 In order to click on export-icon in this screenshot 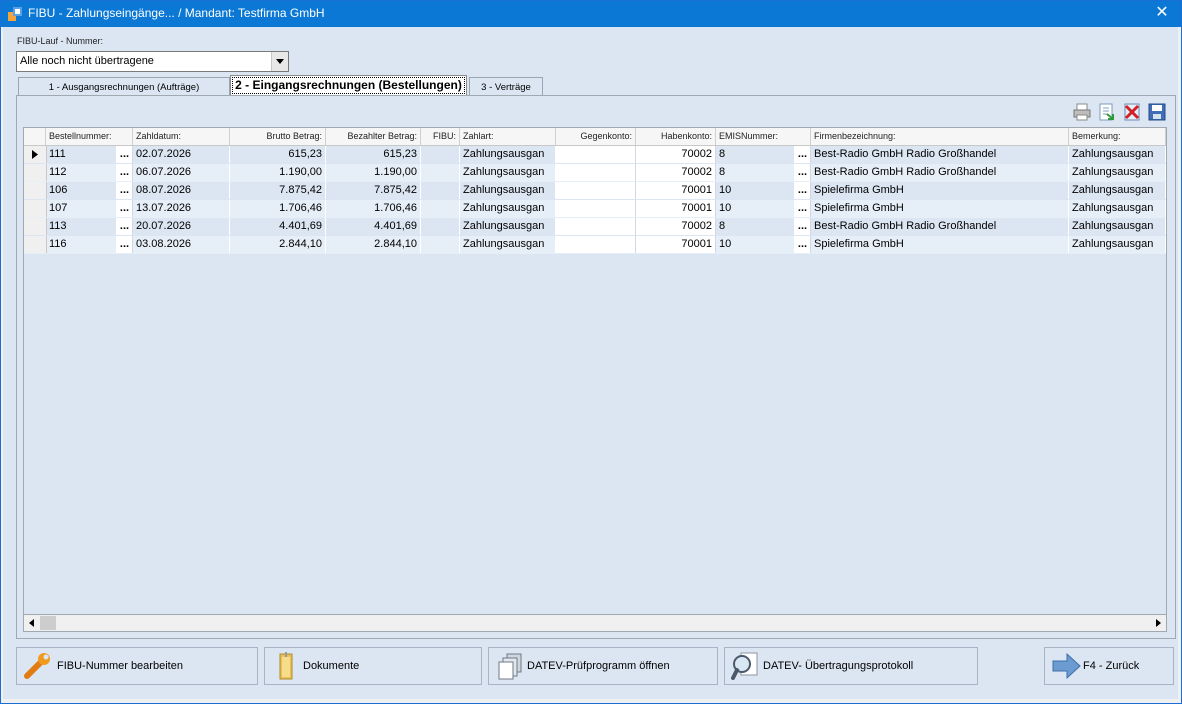, I will do `click(1107, 112)`.